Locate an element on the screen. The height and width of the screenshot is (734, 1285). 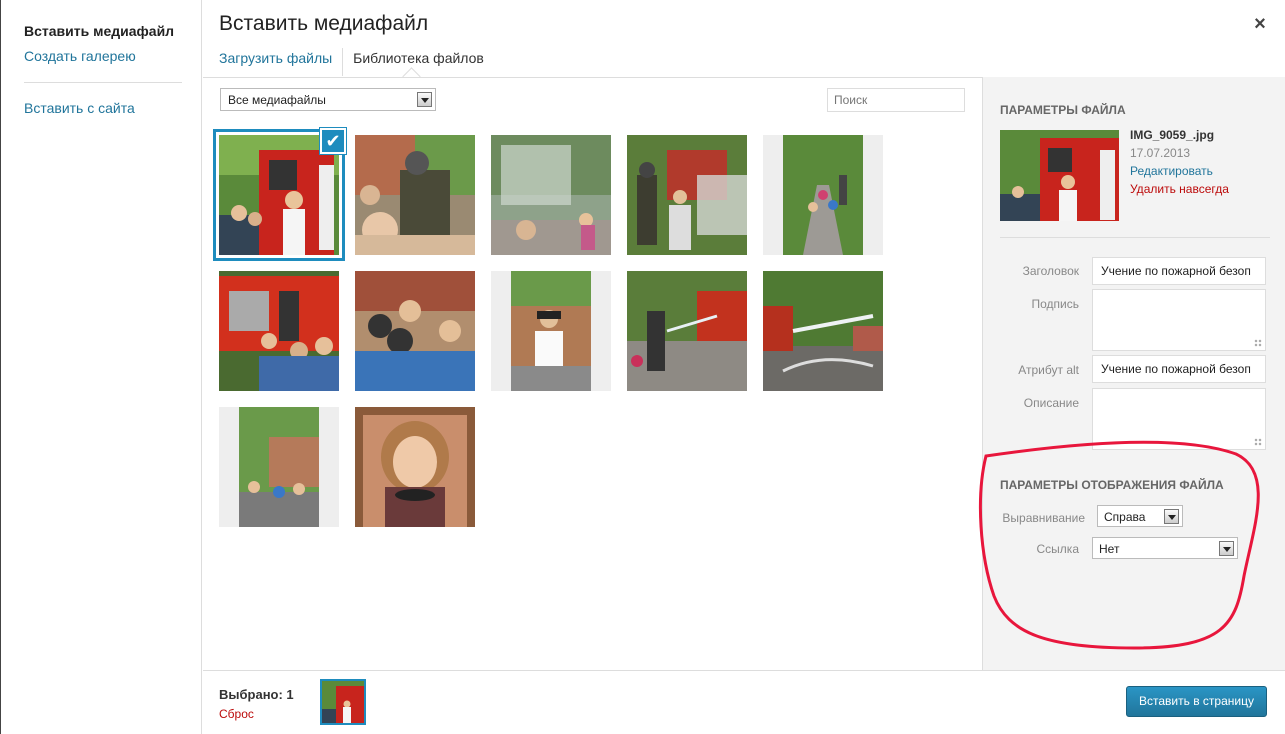
link-label: Ссылка is located at coordinates (1057, 549).